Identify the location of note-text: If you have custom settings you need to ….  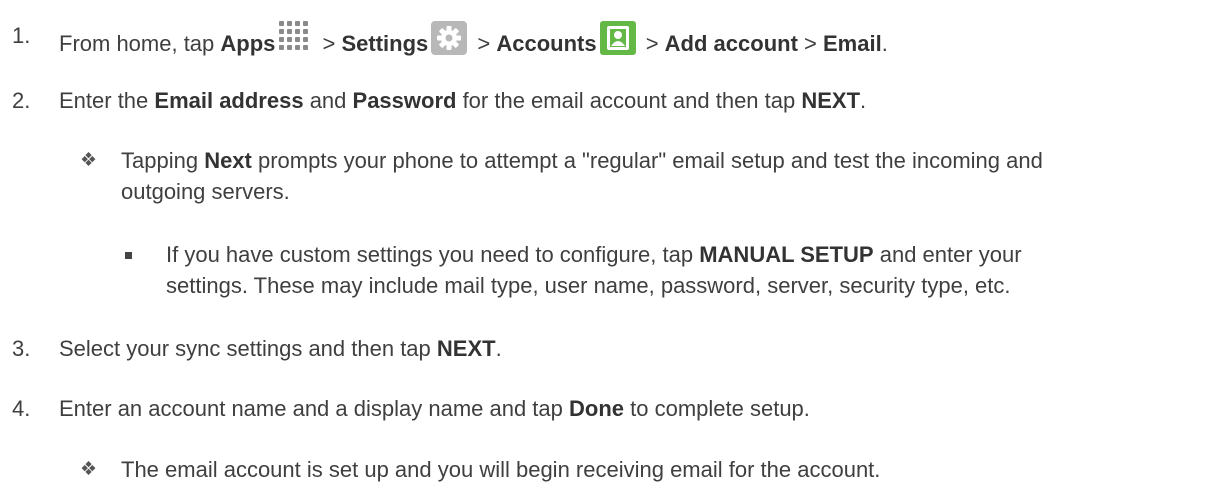
(594, 254).